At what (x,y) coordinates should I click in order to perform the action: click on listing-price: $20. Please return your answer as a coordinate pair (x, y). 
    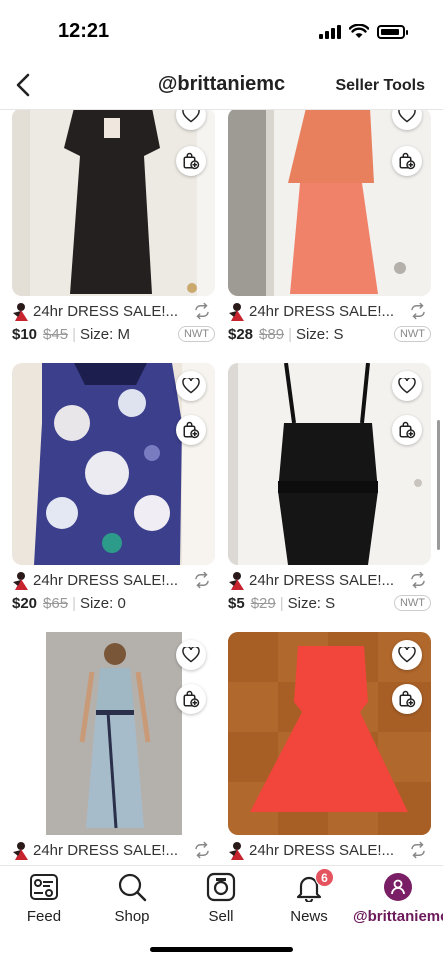
    Looking at the image, I should click on (25, 603).